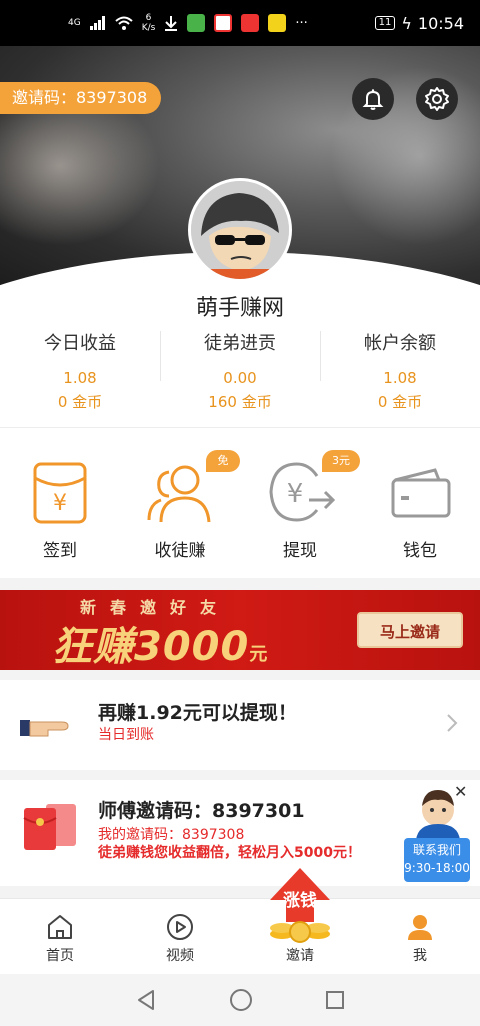  Describe the element at coordinates (341, 469) in the screenshot. I see `withdraw-3yuan-tag: 3元提现` at that location.